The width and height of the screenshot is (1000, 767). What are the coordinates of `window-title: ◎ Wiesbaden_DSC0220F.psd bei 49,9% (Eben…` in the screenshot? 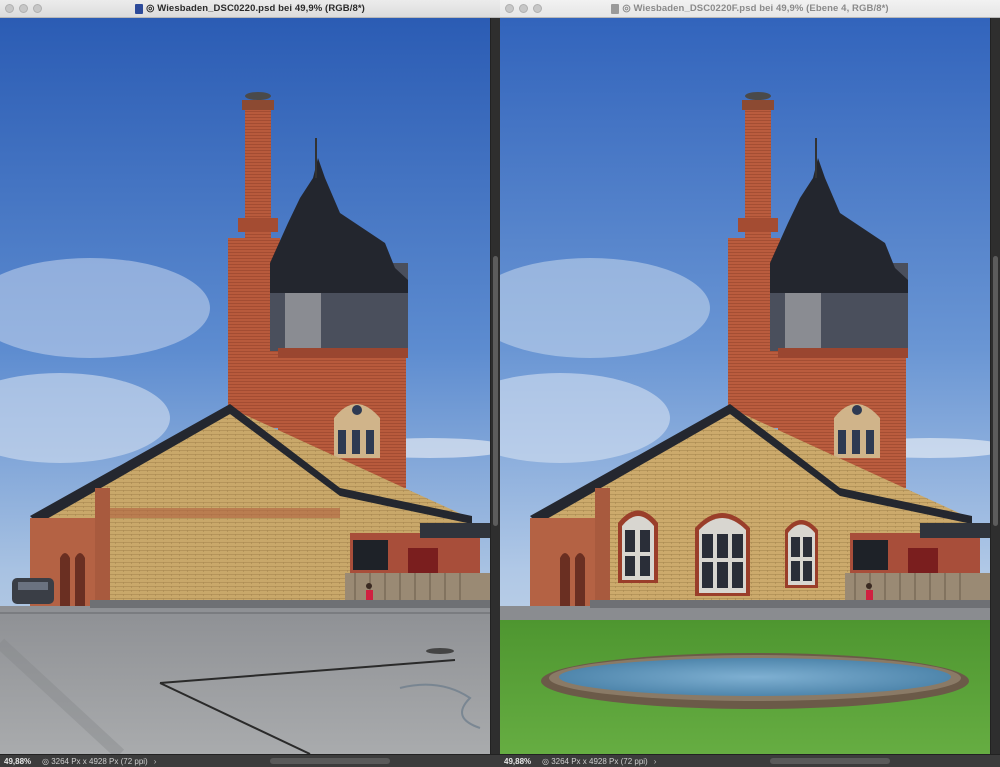 It's located at (755, 8).